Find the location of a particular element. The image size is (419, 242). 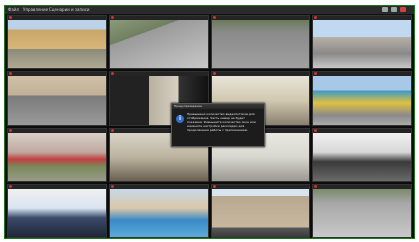

menu-control: Управление is located at coordinates (35, 10).